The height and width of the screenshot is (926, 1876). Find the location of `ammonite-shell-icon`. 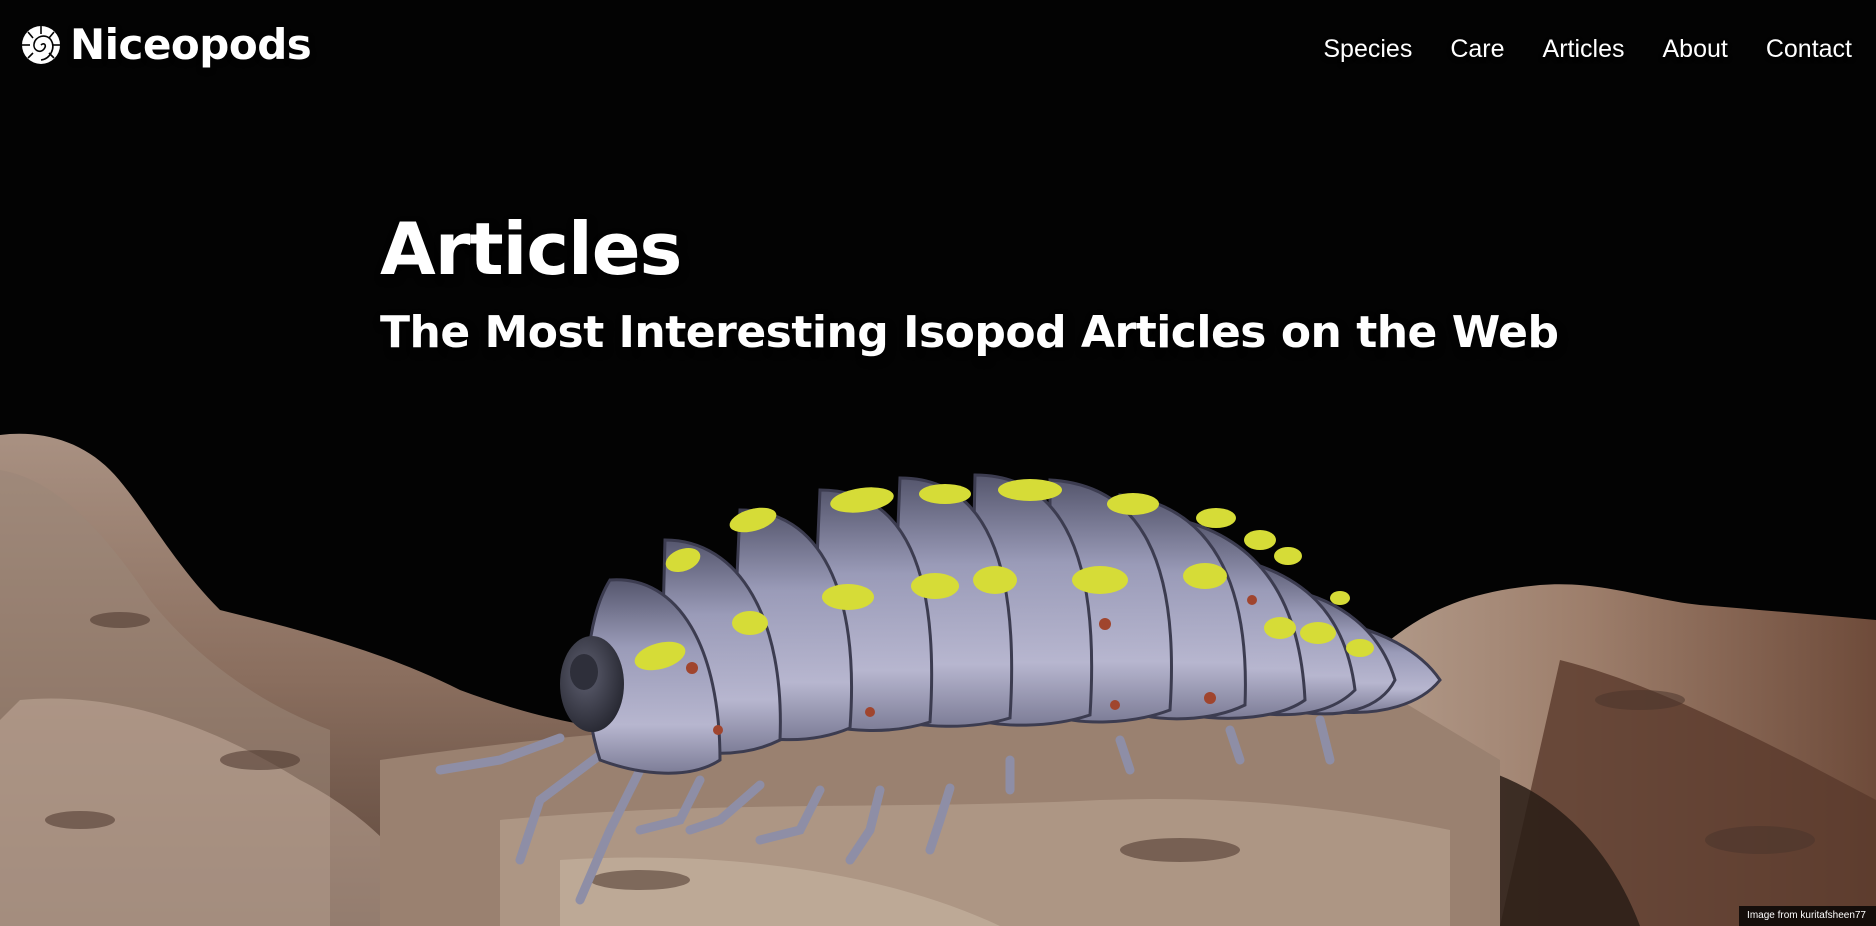

ammonite-shell-icon is located at coordinates (41, 45).